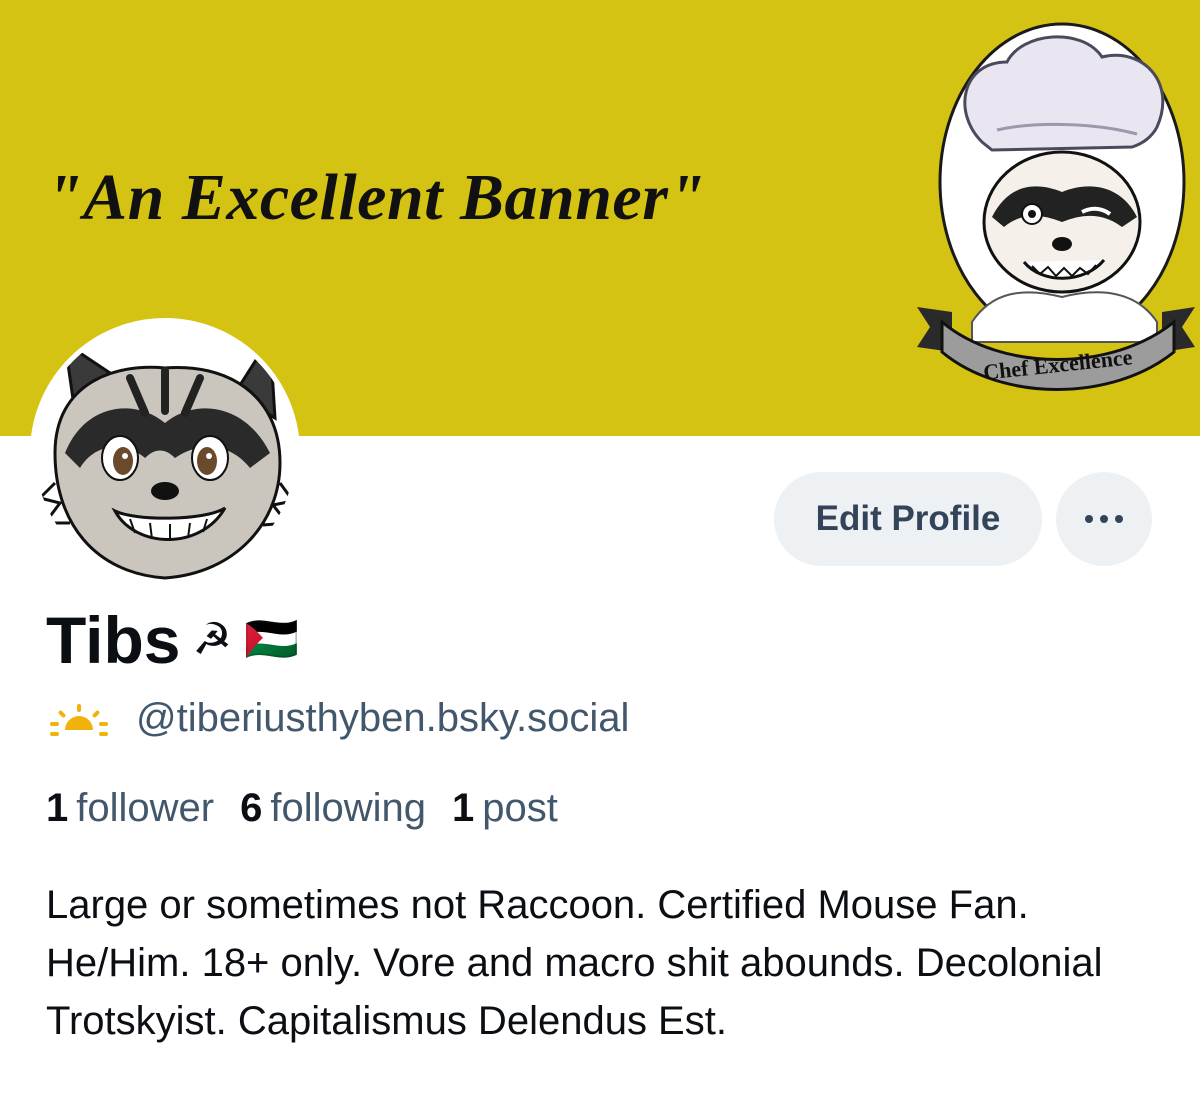  I want to click on hammer-sickle-emoji: ☭, so click(212, 639).